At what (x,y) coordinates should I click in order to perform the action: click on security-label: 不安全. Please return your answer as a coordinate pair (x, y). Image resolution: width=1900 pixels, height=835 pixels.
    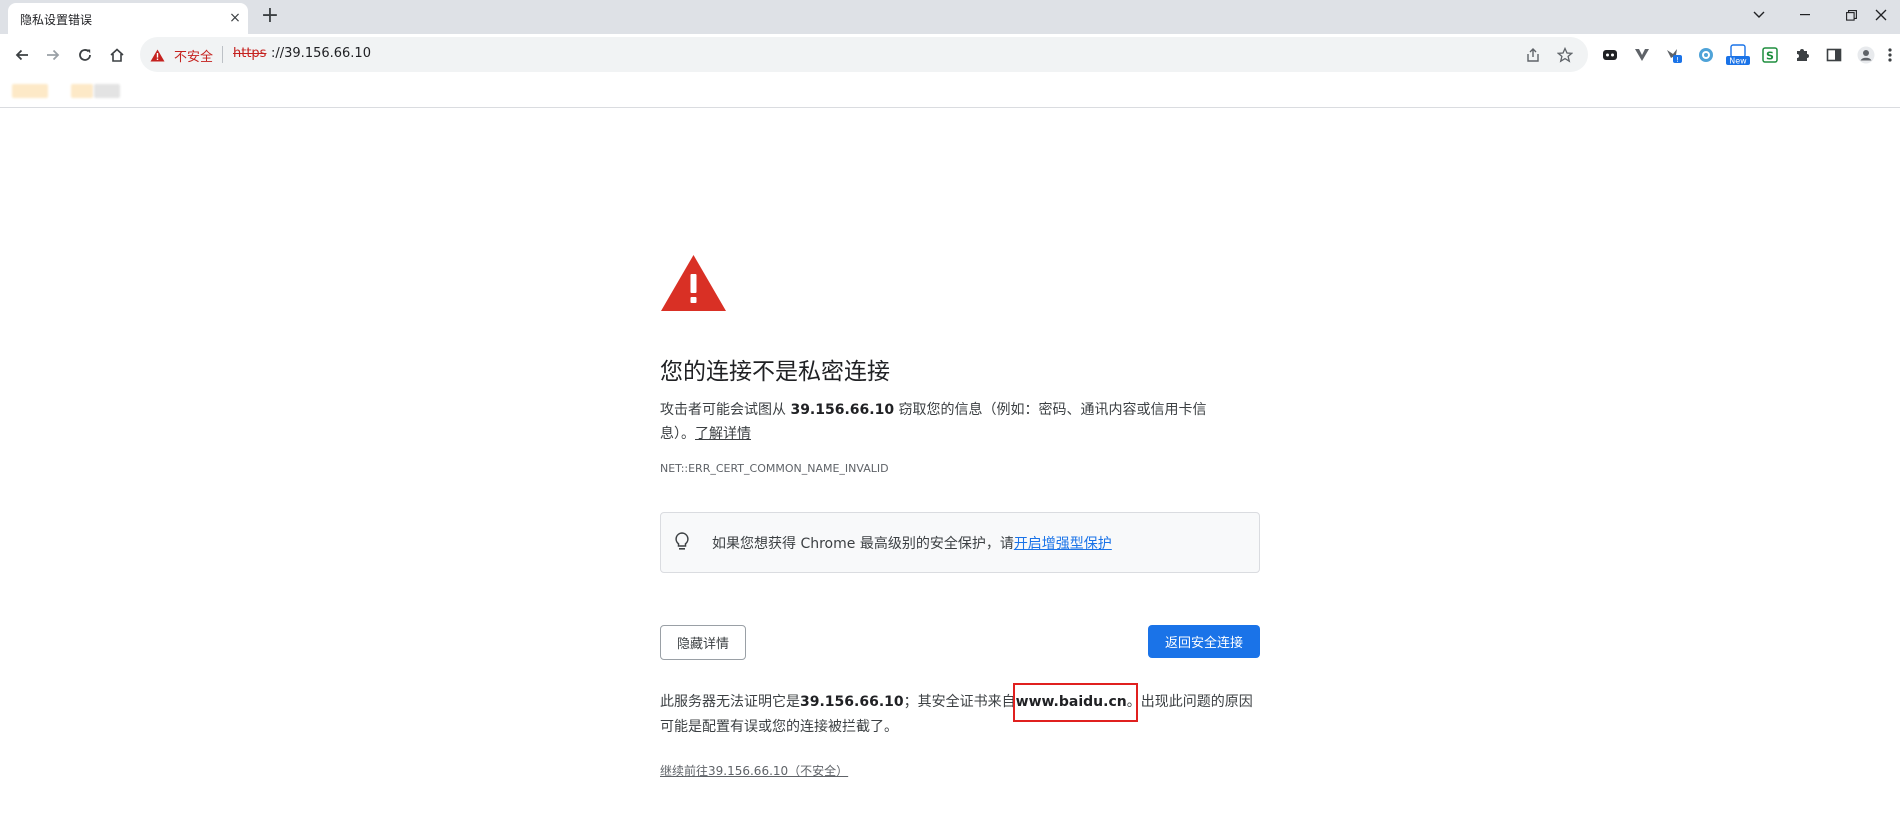
    Looking at the image, I should click on (193, 55).